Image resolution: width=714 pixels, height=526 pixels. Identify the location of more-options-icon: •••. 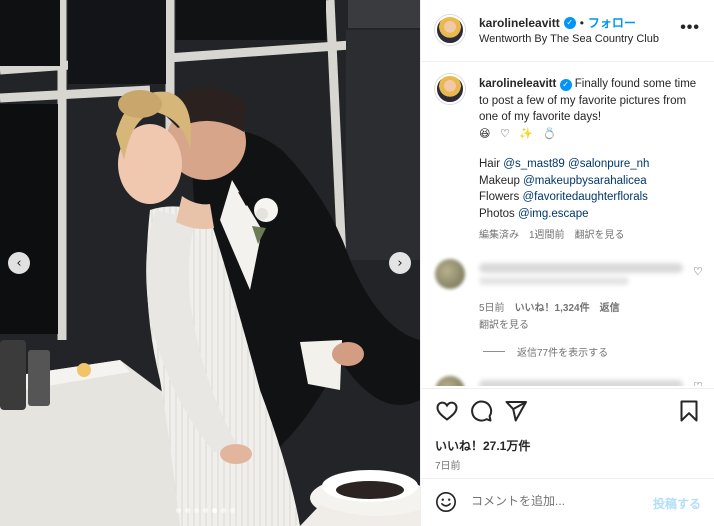
(690, 28).